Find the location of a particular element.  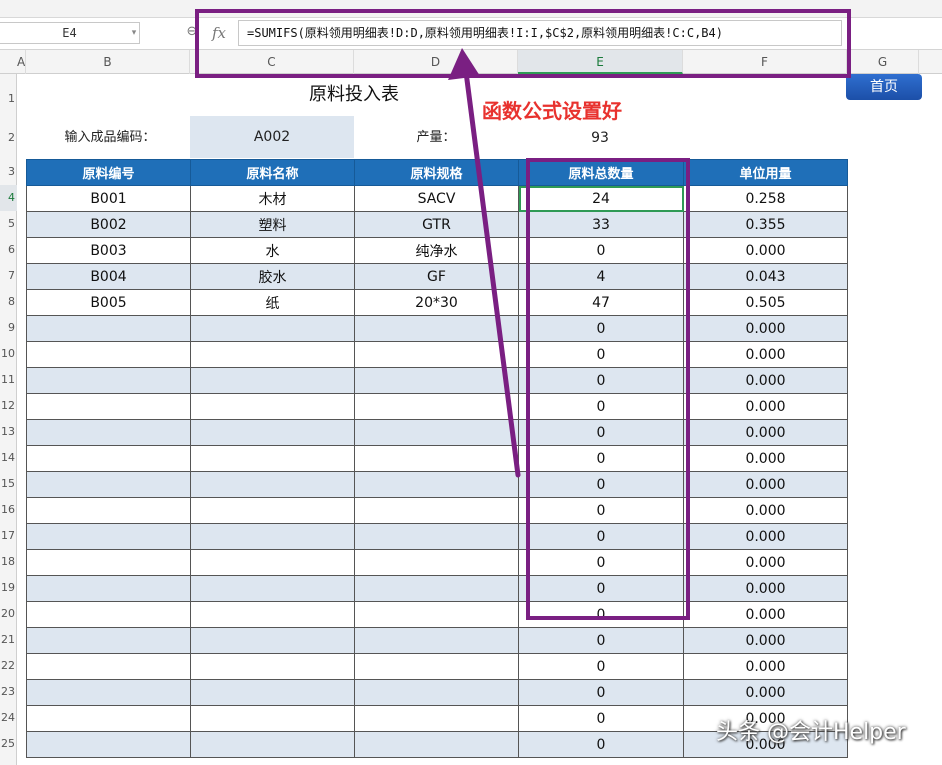

cell-material-code: B004 is located at coordinates (108, 276).